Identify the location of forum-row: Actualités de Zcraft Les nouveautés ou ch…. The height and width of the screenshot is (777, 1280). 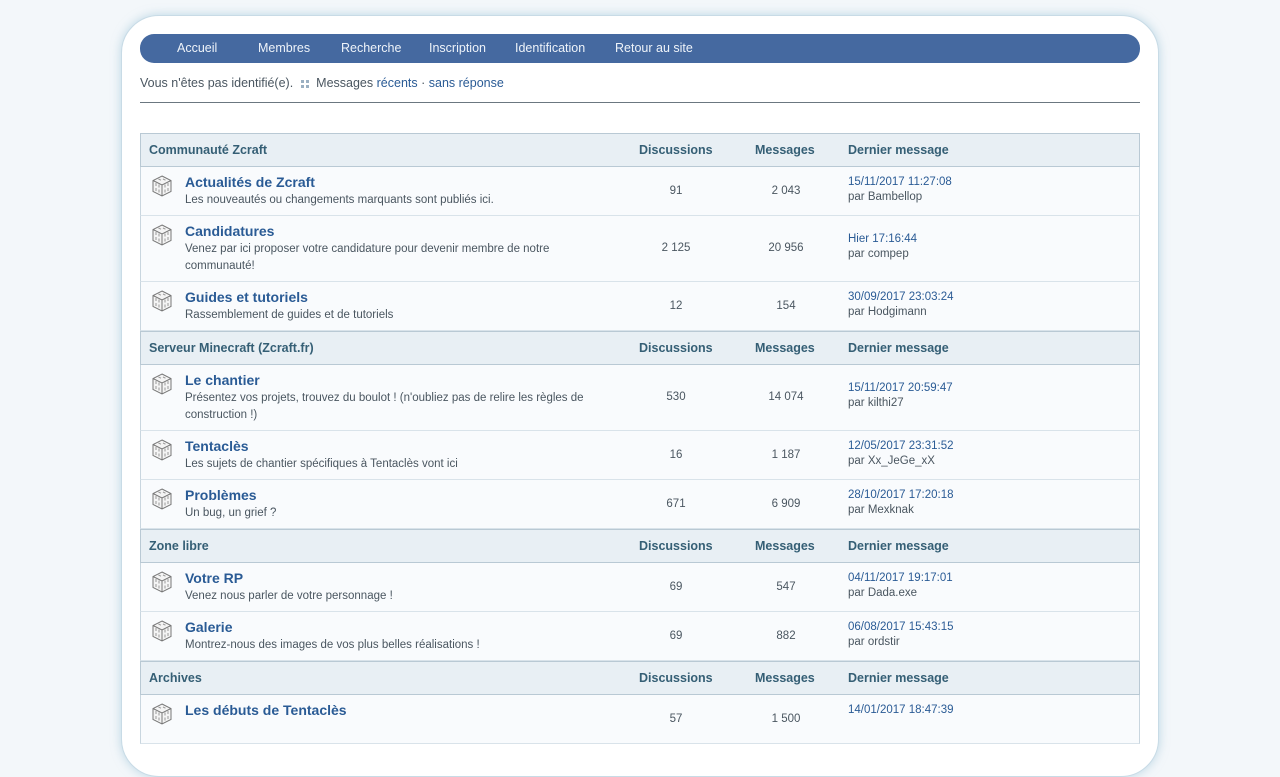
(640, 191).